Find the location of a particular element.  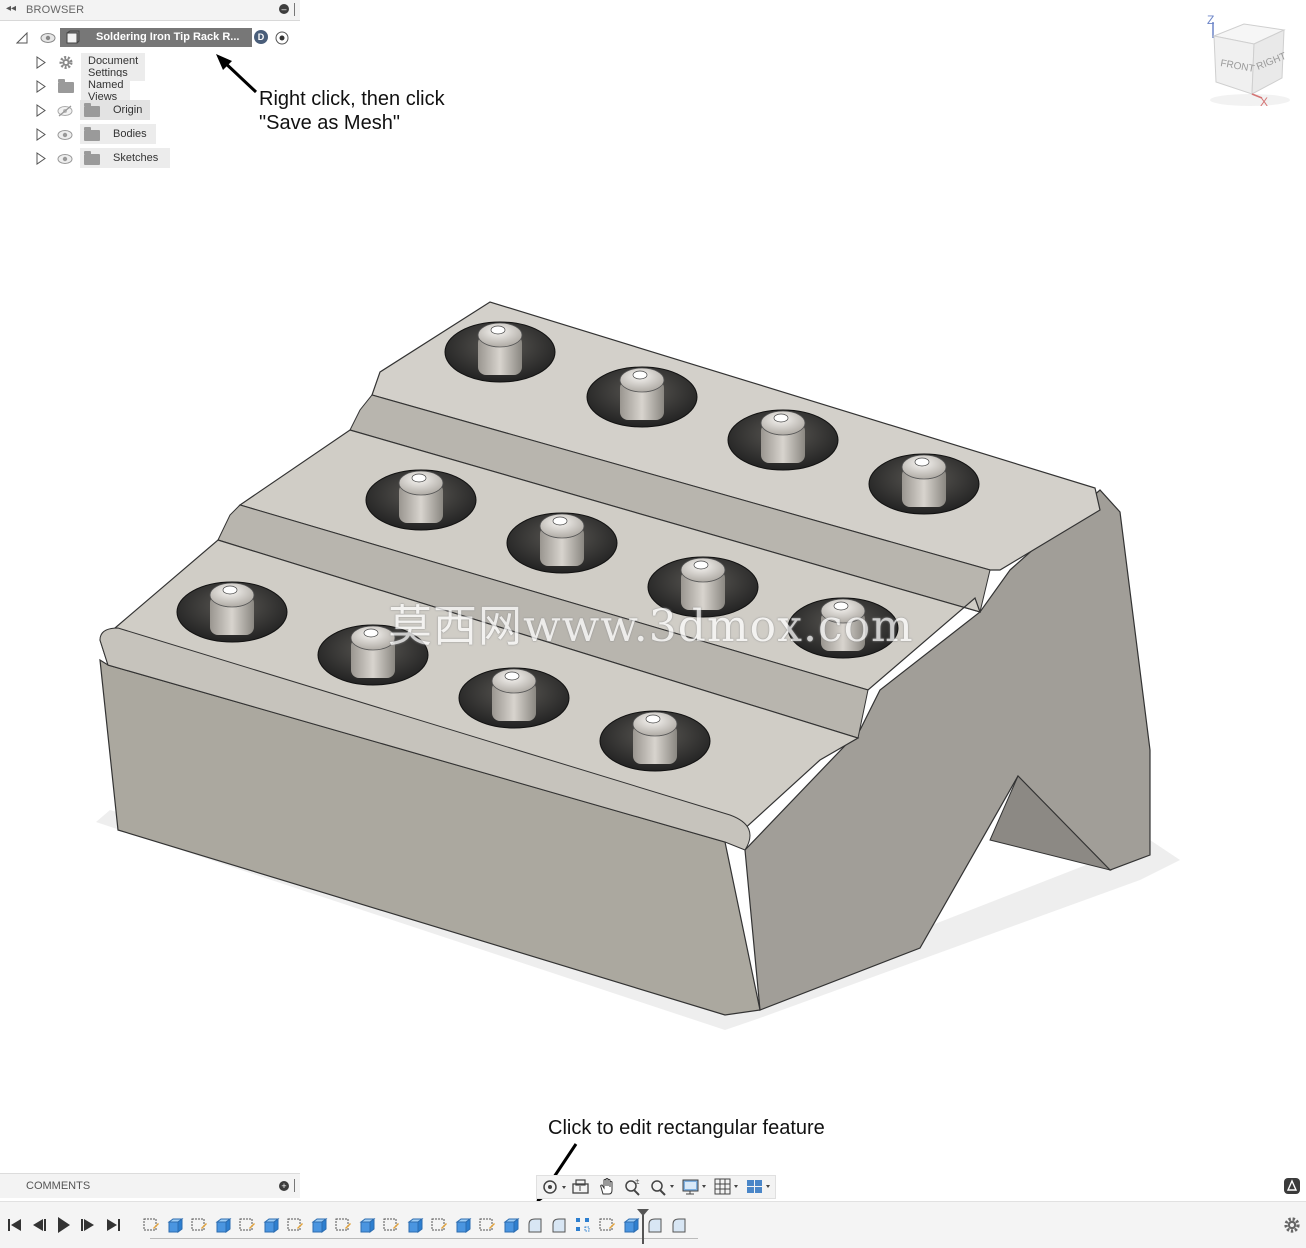

orbit-icon is located at coordinates (554, 1187).